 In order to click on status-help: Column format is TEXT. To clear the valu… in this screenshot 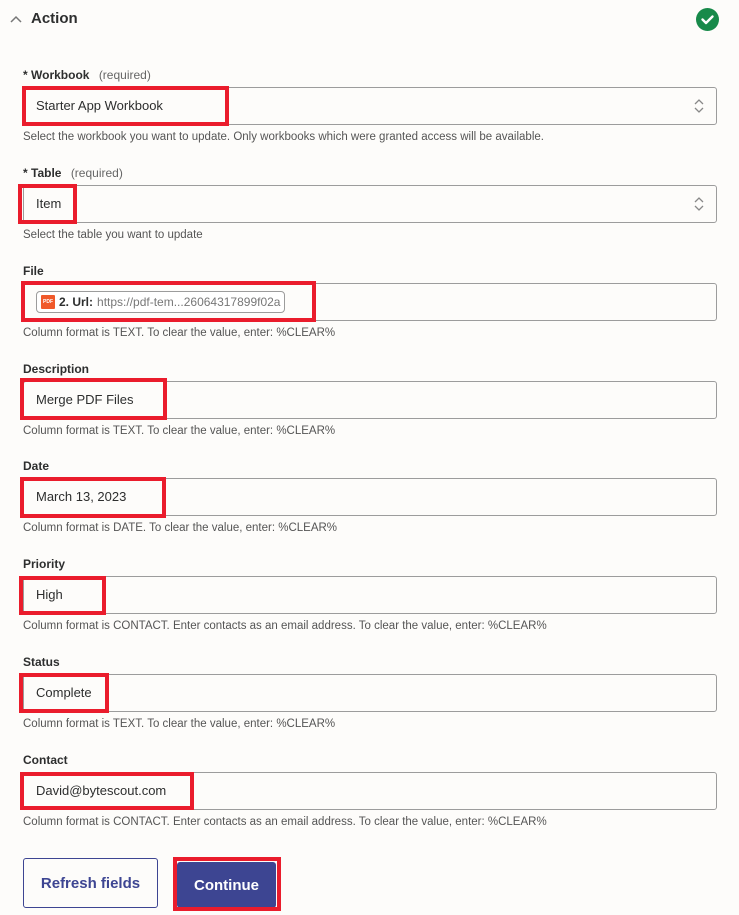, I will do `click(179, 724)`.